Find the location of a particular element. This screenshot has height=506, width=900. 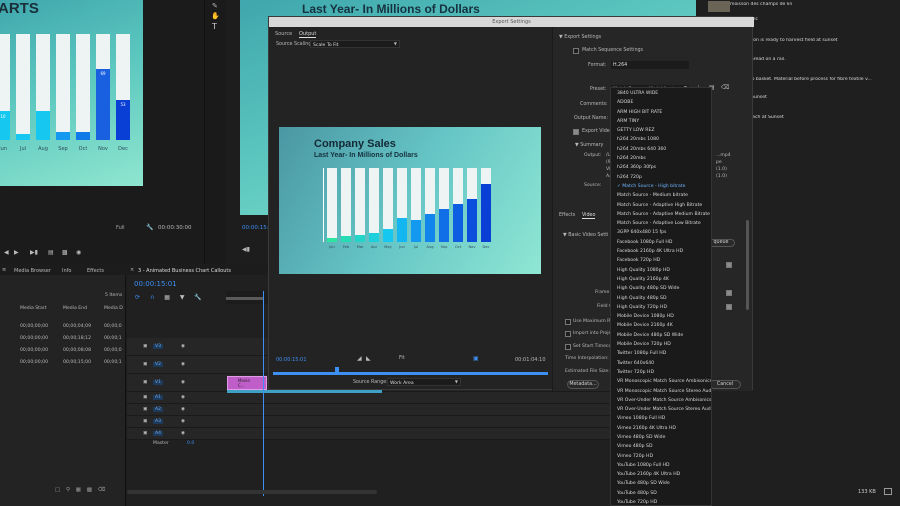

col-media-duration: Media D is located at coordinates (113, 308).